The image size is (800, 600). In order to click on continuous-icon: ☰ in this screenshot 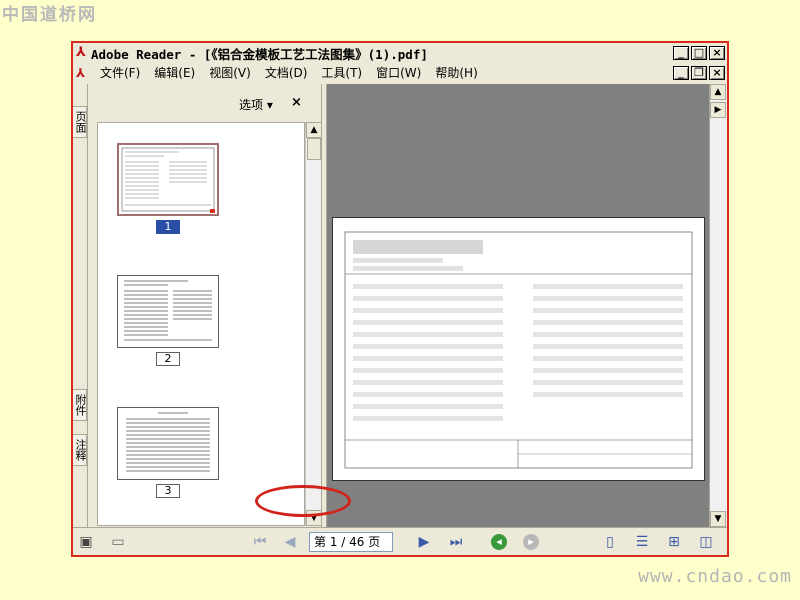, I will do `click(642, 542)`.